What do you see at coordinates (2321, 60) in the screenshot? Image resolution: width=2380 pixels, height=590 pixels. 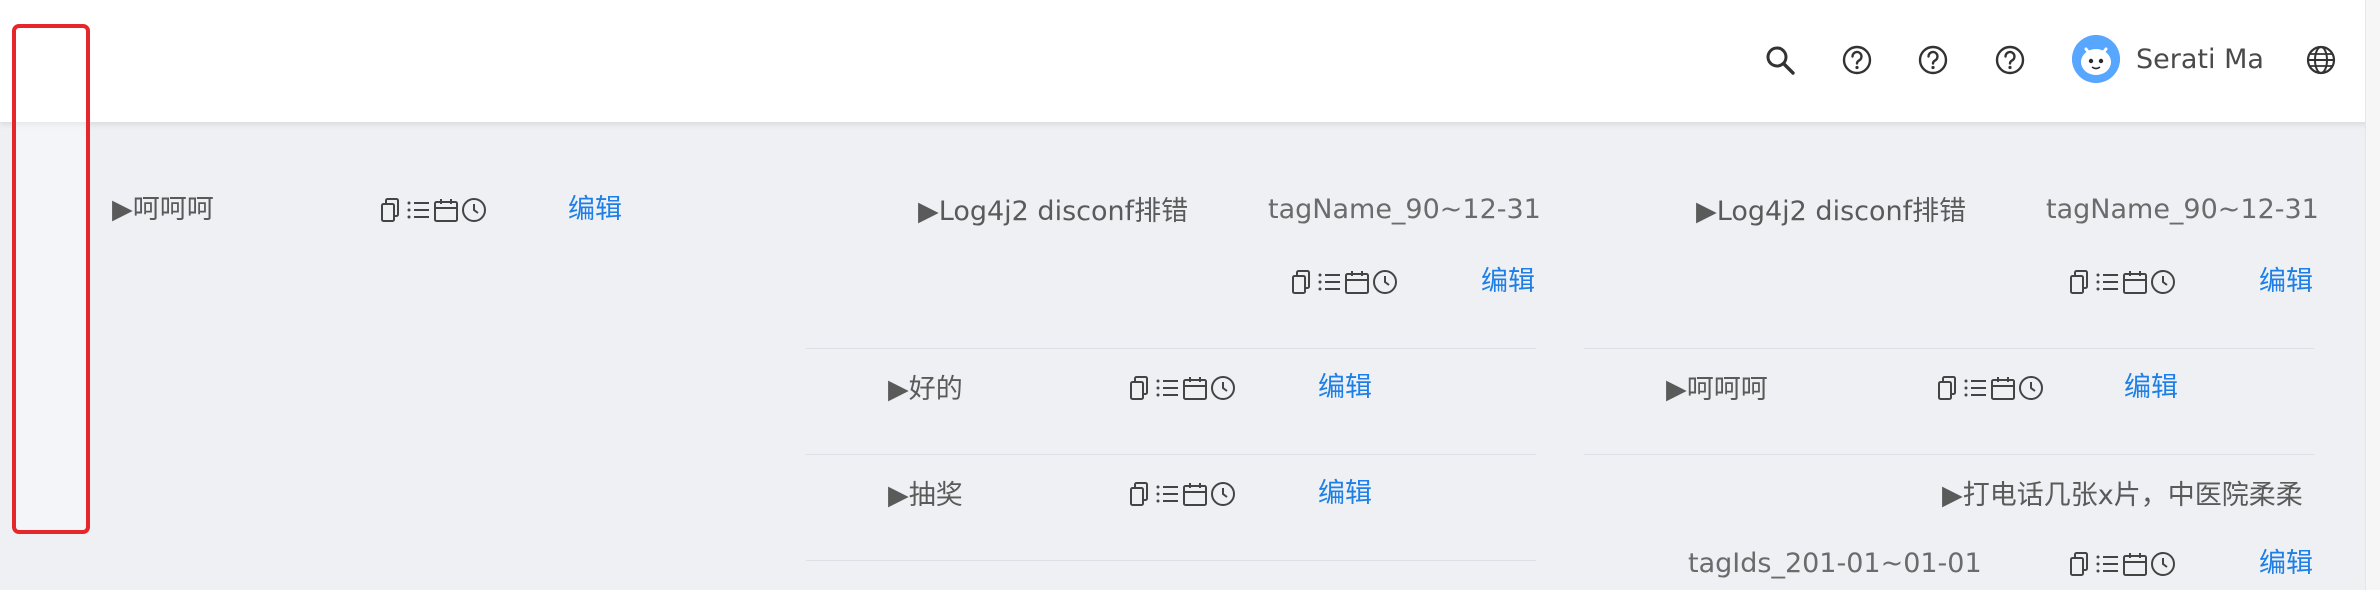 I see `globe-icon` at bounding box center [2321, 60].